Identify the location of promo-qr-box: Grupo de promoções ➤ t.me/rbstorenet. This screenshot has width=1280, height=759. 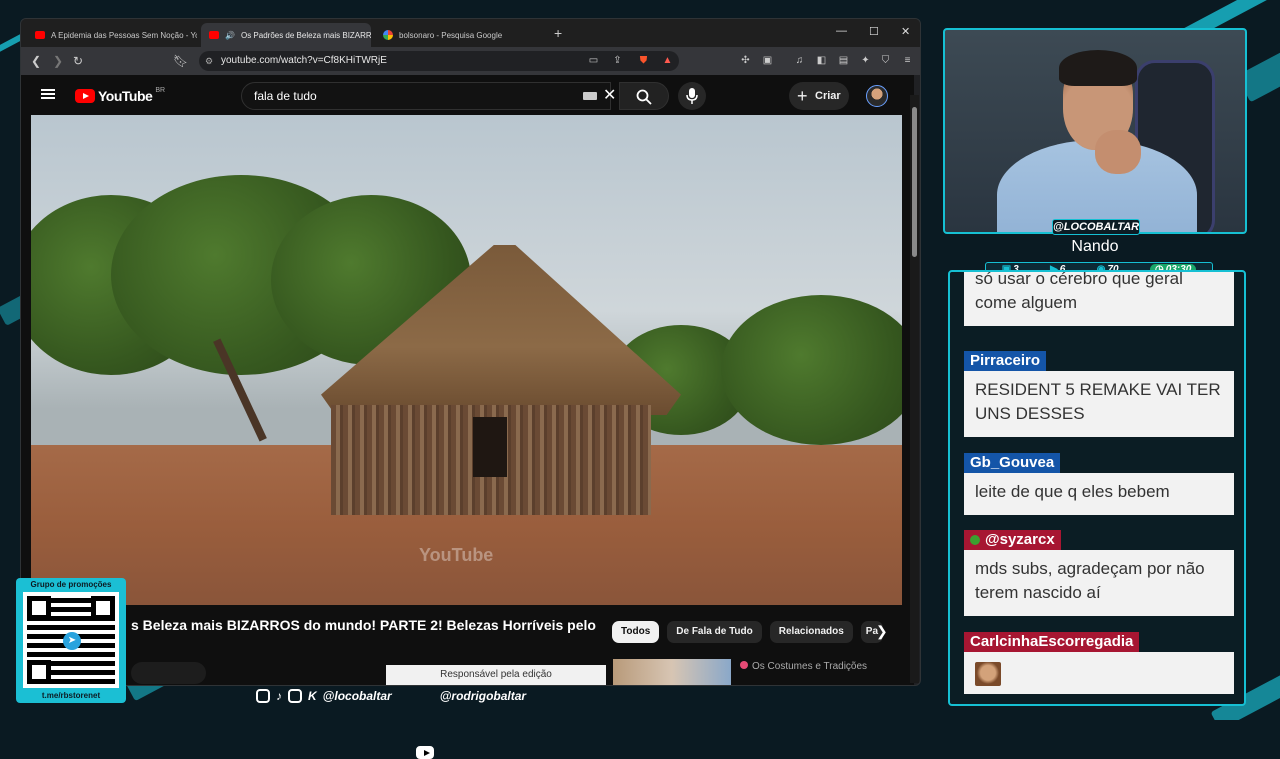
(71, 640).